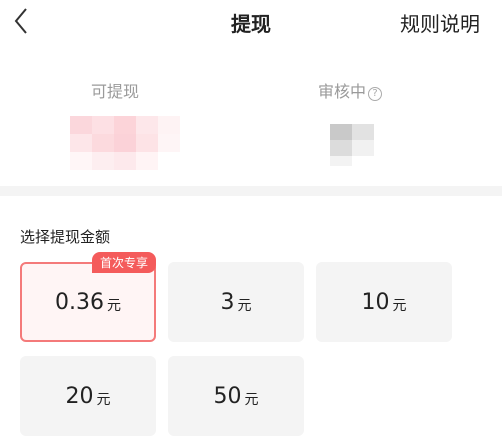 This screenshot has height=439, width=502. I want to click on amount-value: 3, so click(227, 302).